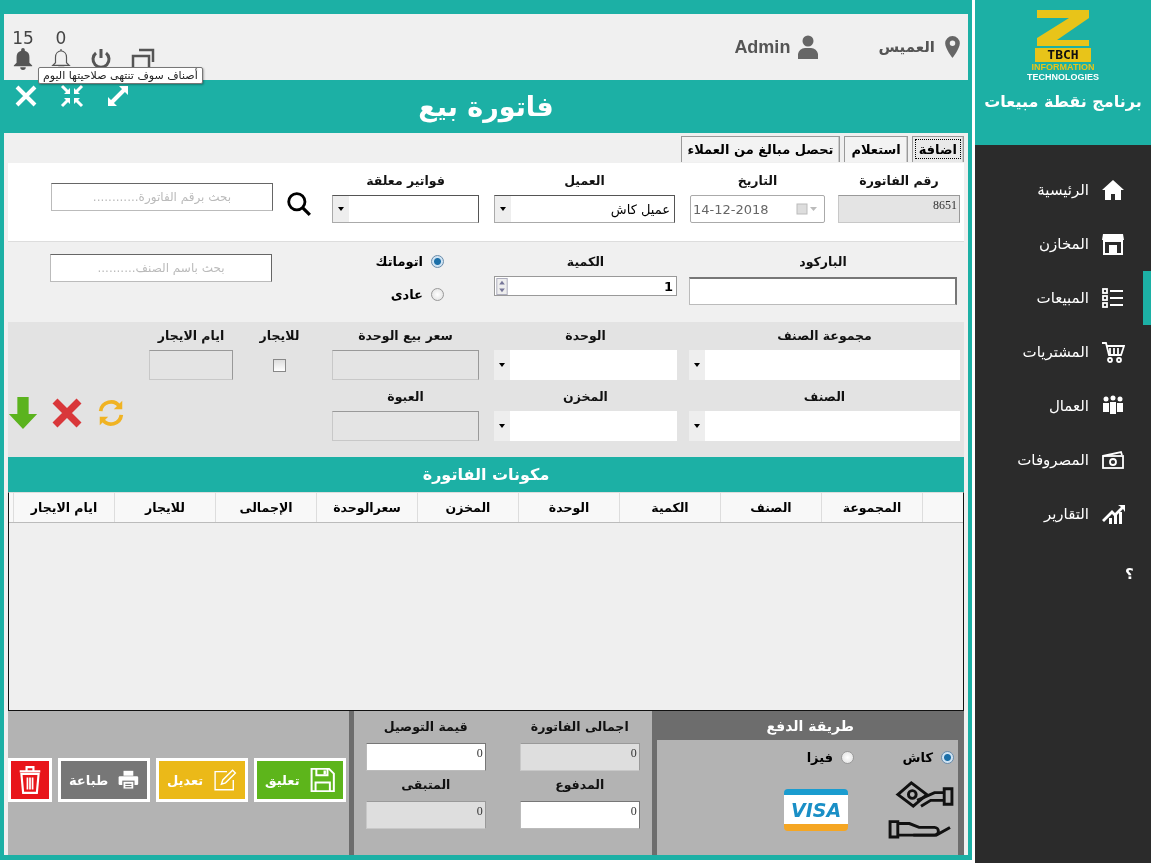  I want to click on column-header: الكمية, so click(669, 507).